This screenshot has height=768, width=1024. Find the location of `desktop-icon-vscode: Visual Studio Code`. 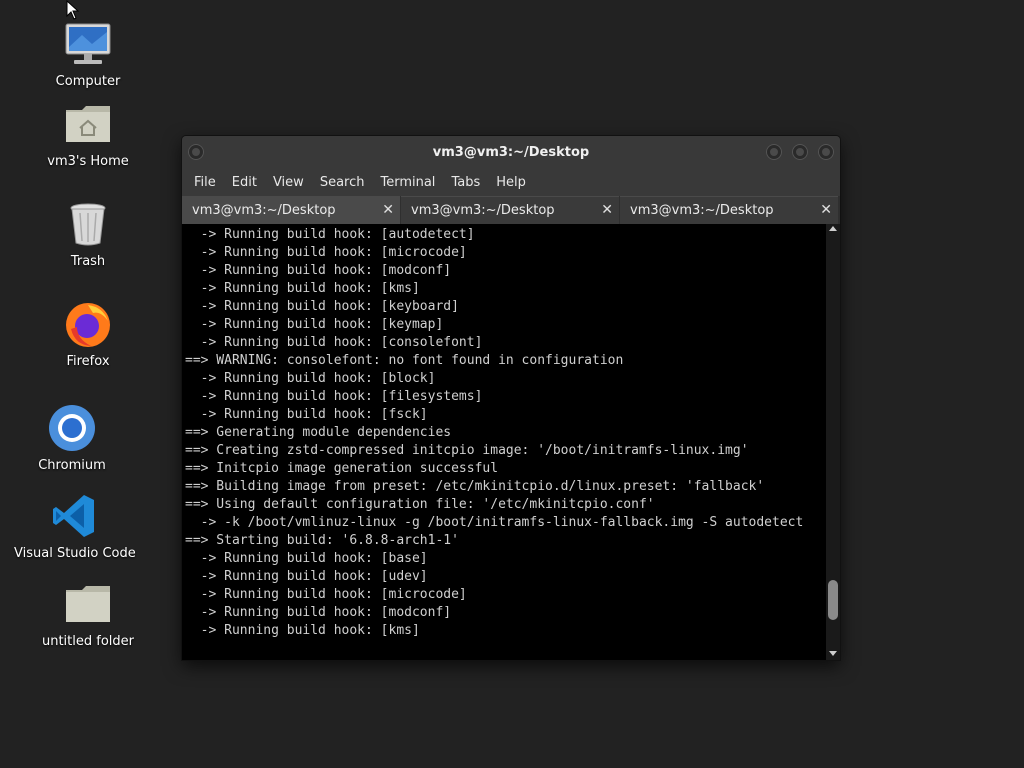

desktop-icon-vscode: Visual Studio Code is located at coordinates (75, 525).